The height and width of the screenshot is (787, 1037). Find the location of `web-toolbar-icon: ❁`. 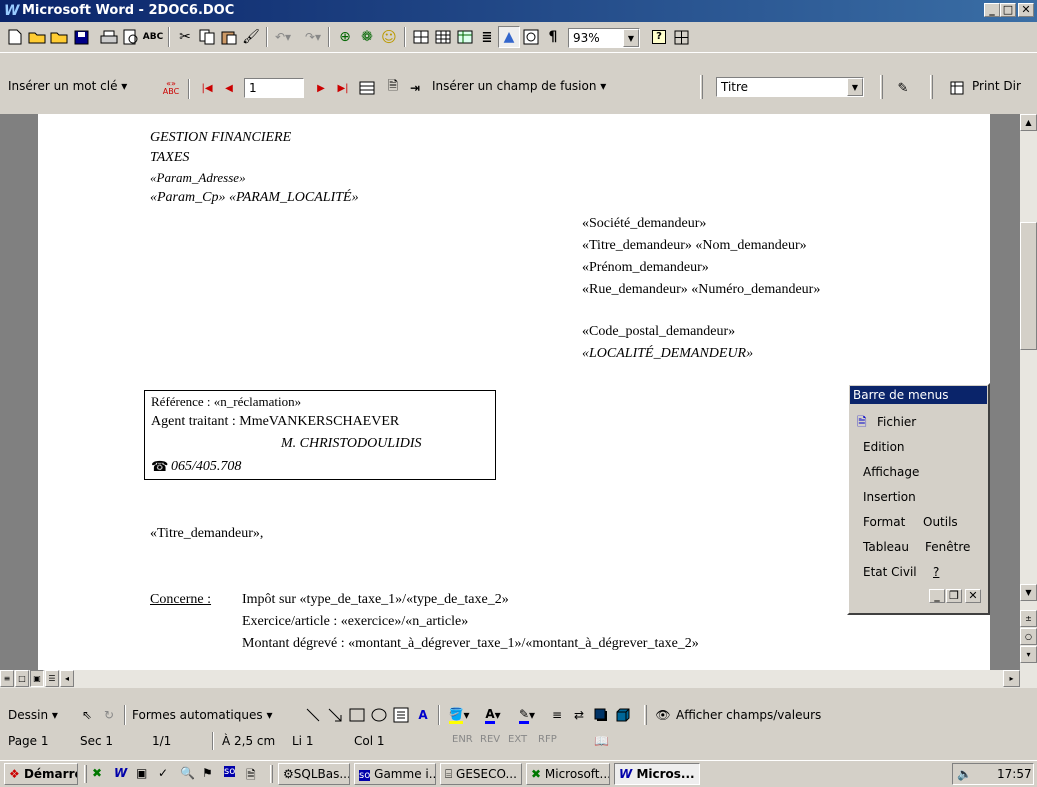

web-toolbar-icon: ❁ is located at coordinates (367, 37).